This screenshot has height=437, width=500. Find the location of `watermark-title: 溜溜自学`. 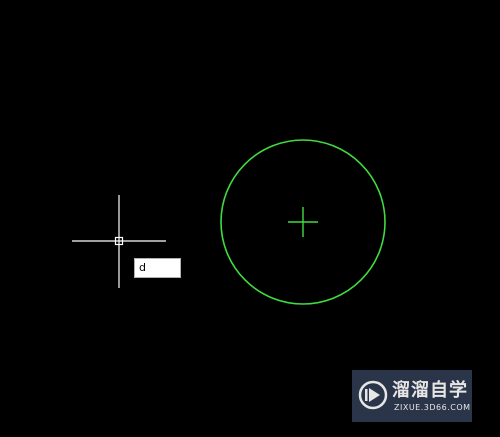

watermark-title: 溜溜自学 is located at coordinates (430, 390).